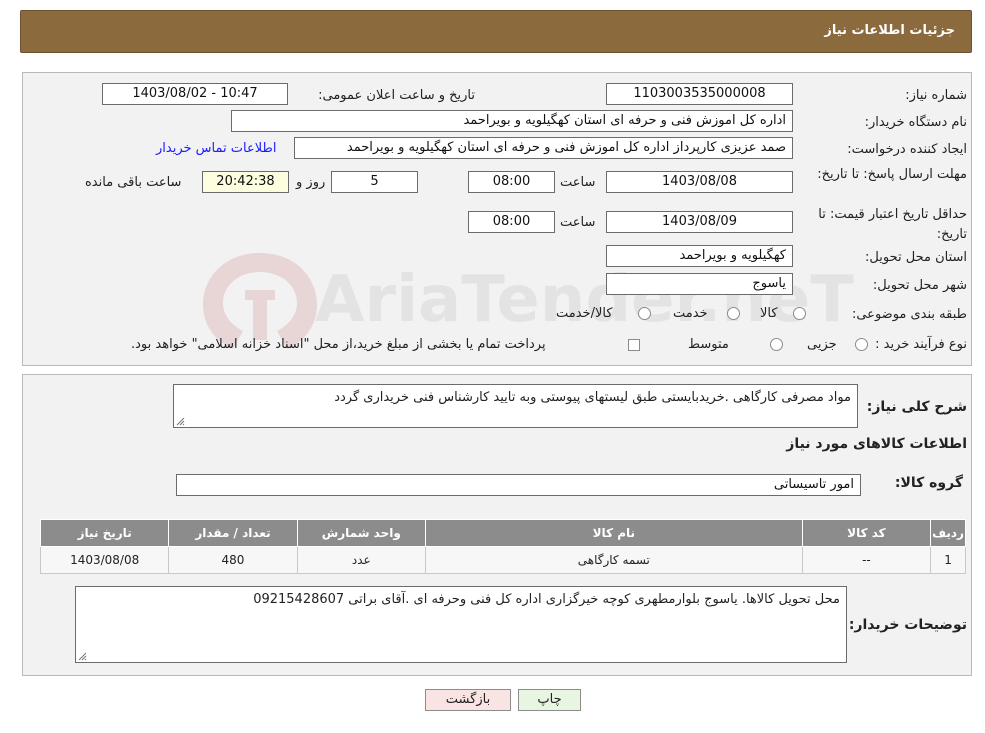 This screenshot has width=985, height=733. Describe the element at coordinates (133, 182) in the screenshot. I see `remaining-label: ساعت باقی مانده` at that location.